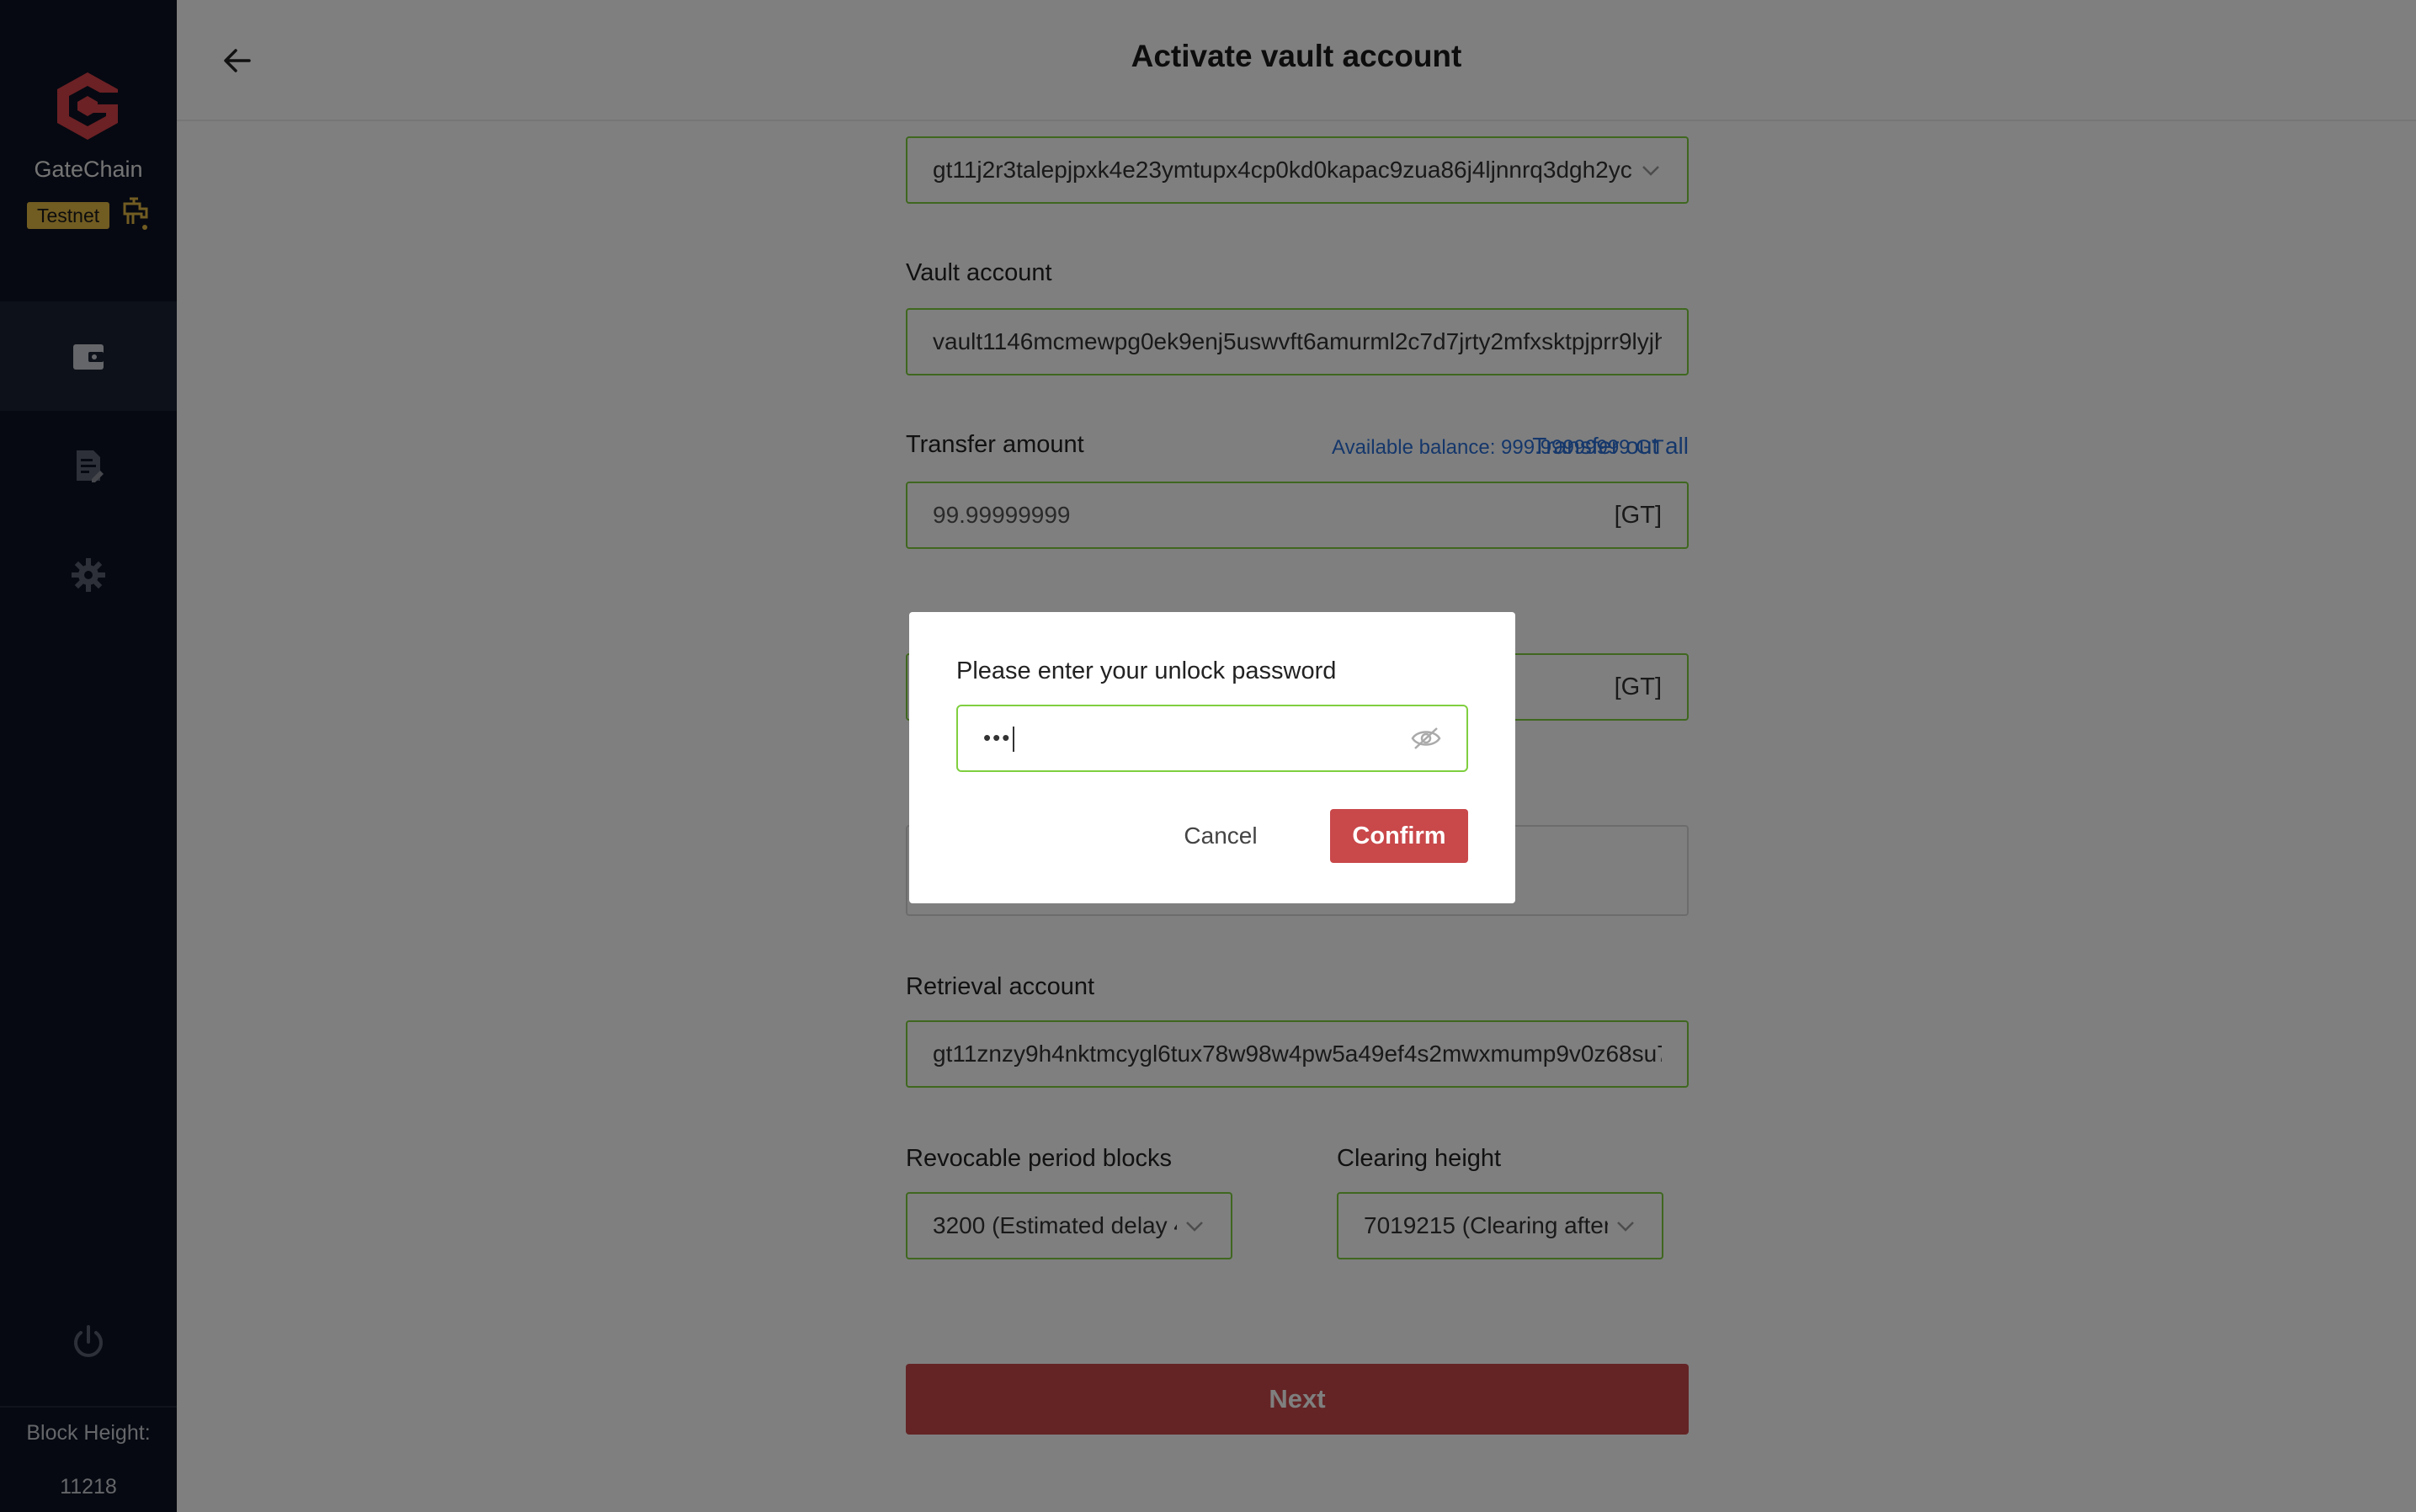  Describe the element at coordinates (1426, 739) in the screenshot. I see `eye-off-icon` at that location.